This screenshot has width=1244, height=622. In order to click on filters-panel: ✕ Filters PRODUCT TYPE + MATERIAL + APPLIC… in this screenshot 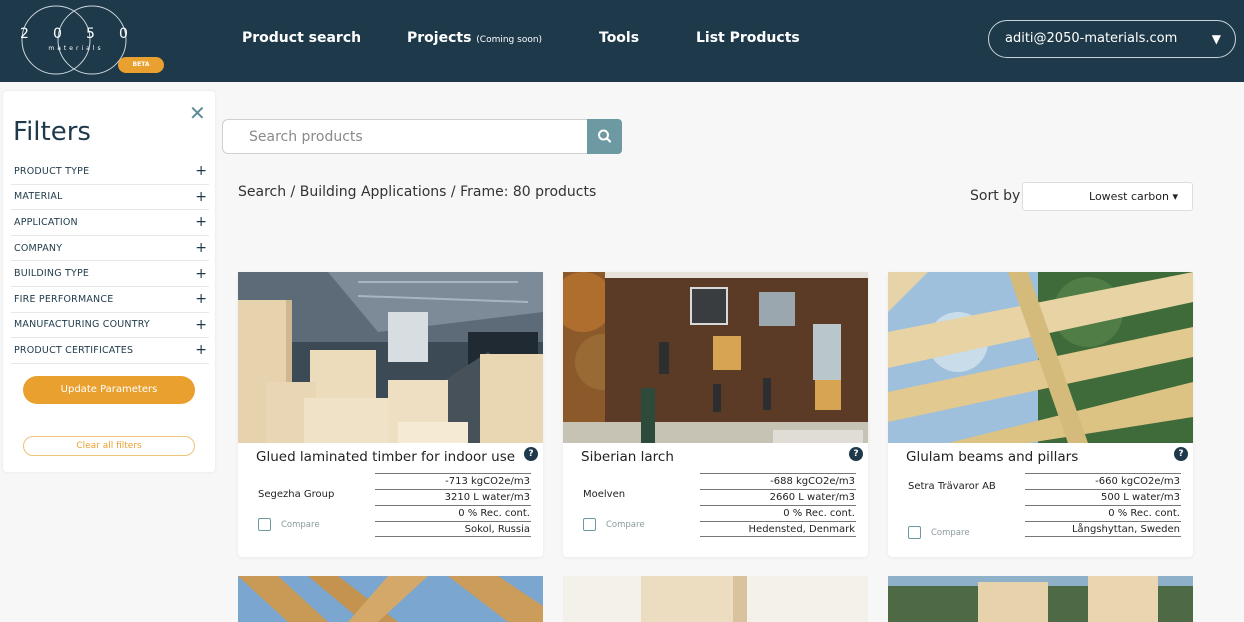, I will do `click(109, 281)`.